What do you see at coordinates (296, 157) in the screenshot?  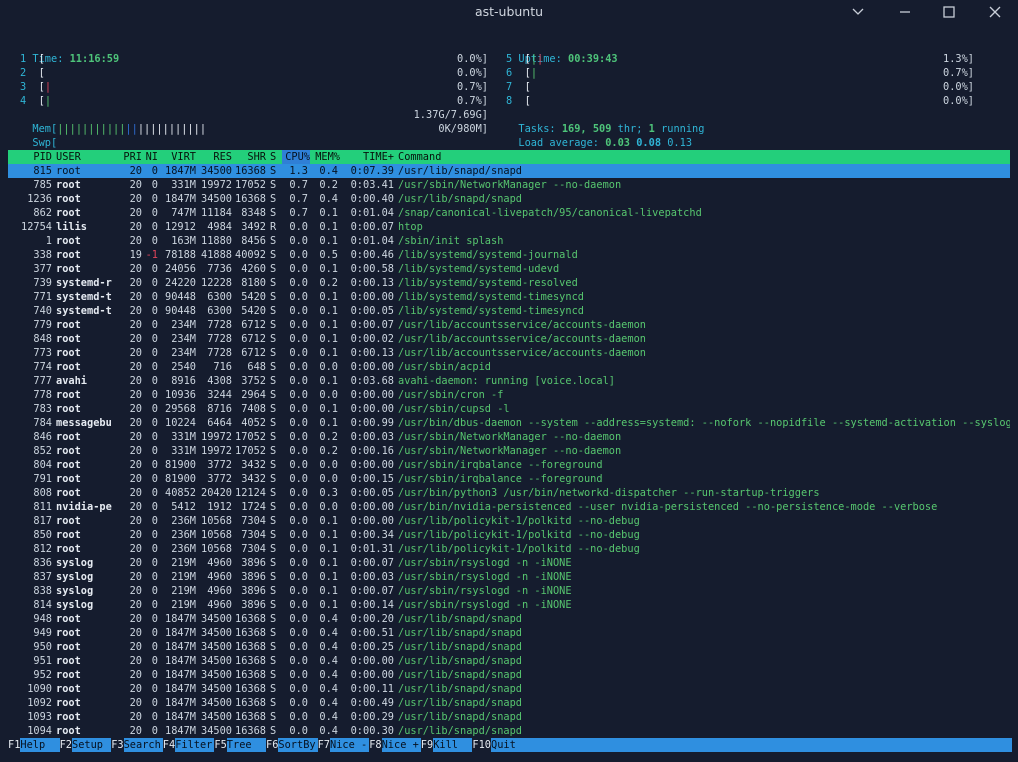 I see `column-cpu: CPU%` at bounding box center [296, 157].